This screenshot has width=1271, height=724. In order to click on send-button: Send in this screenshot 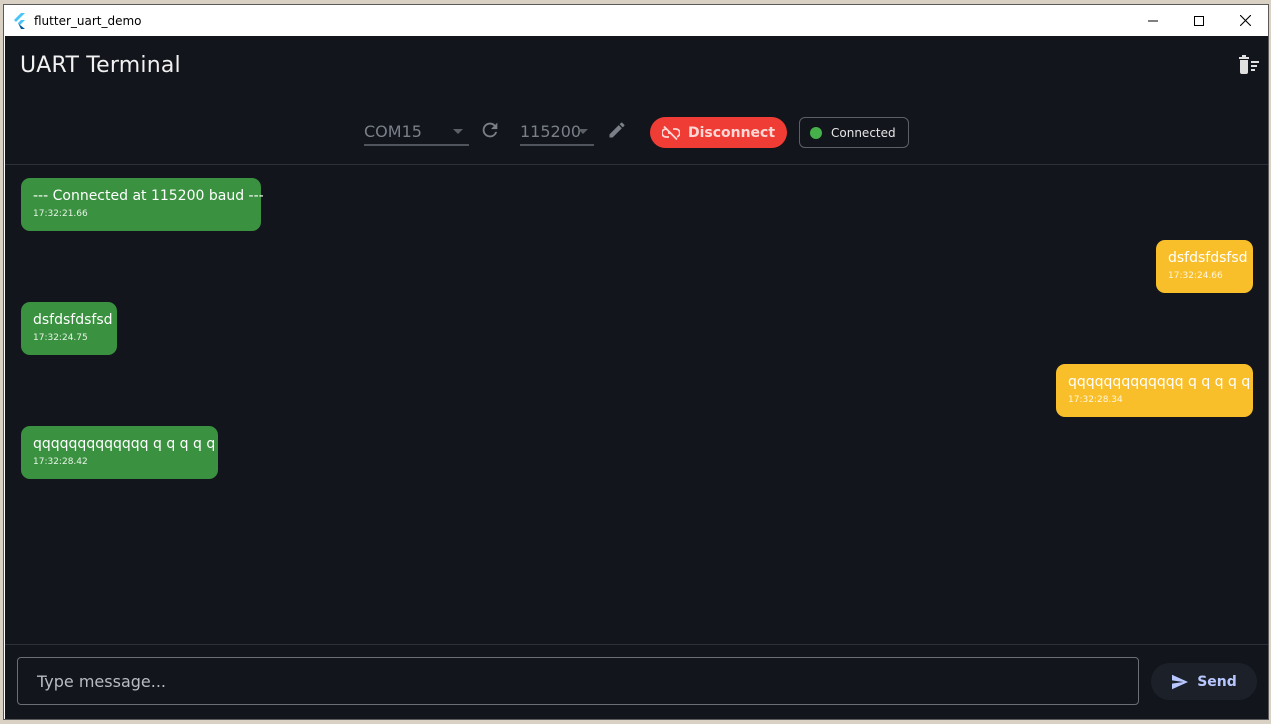, I will do `click(1204, 681)`.